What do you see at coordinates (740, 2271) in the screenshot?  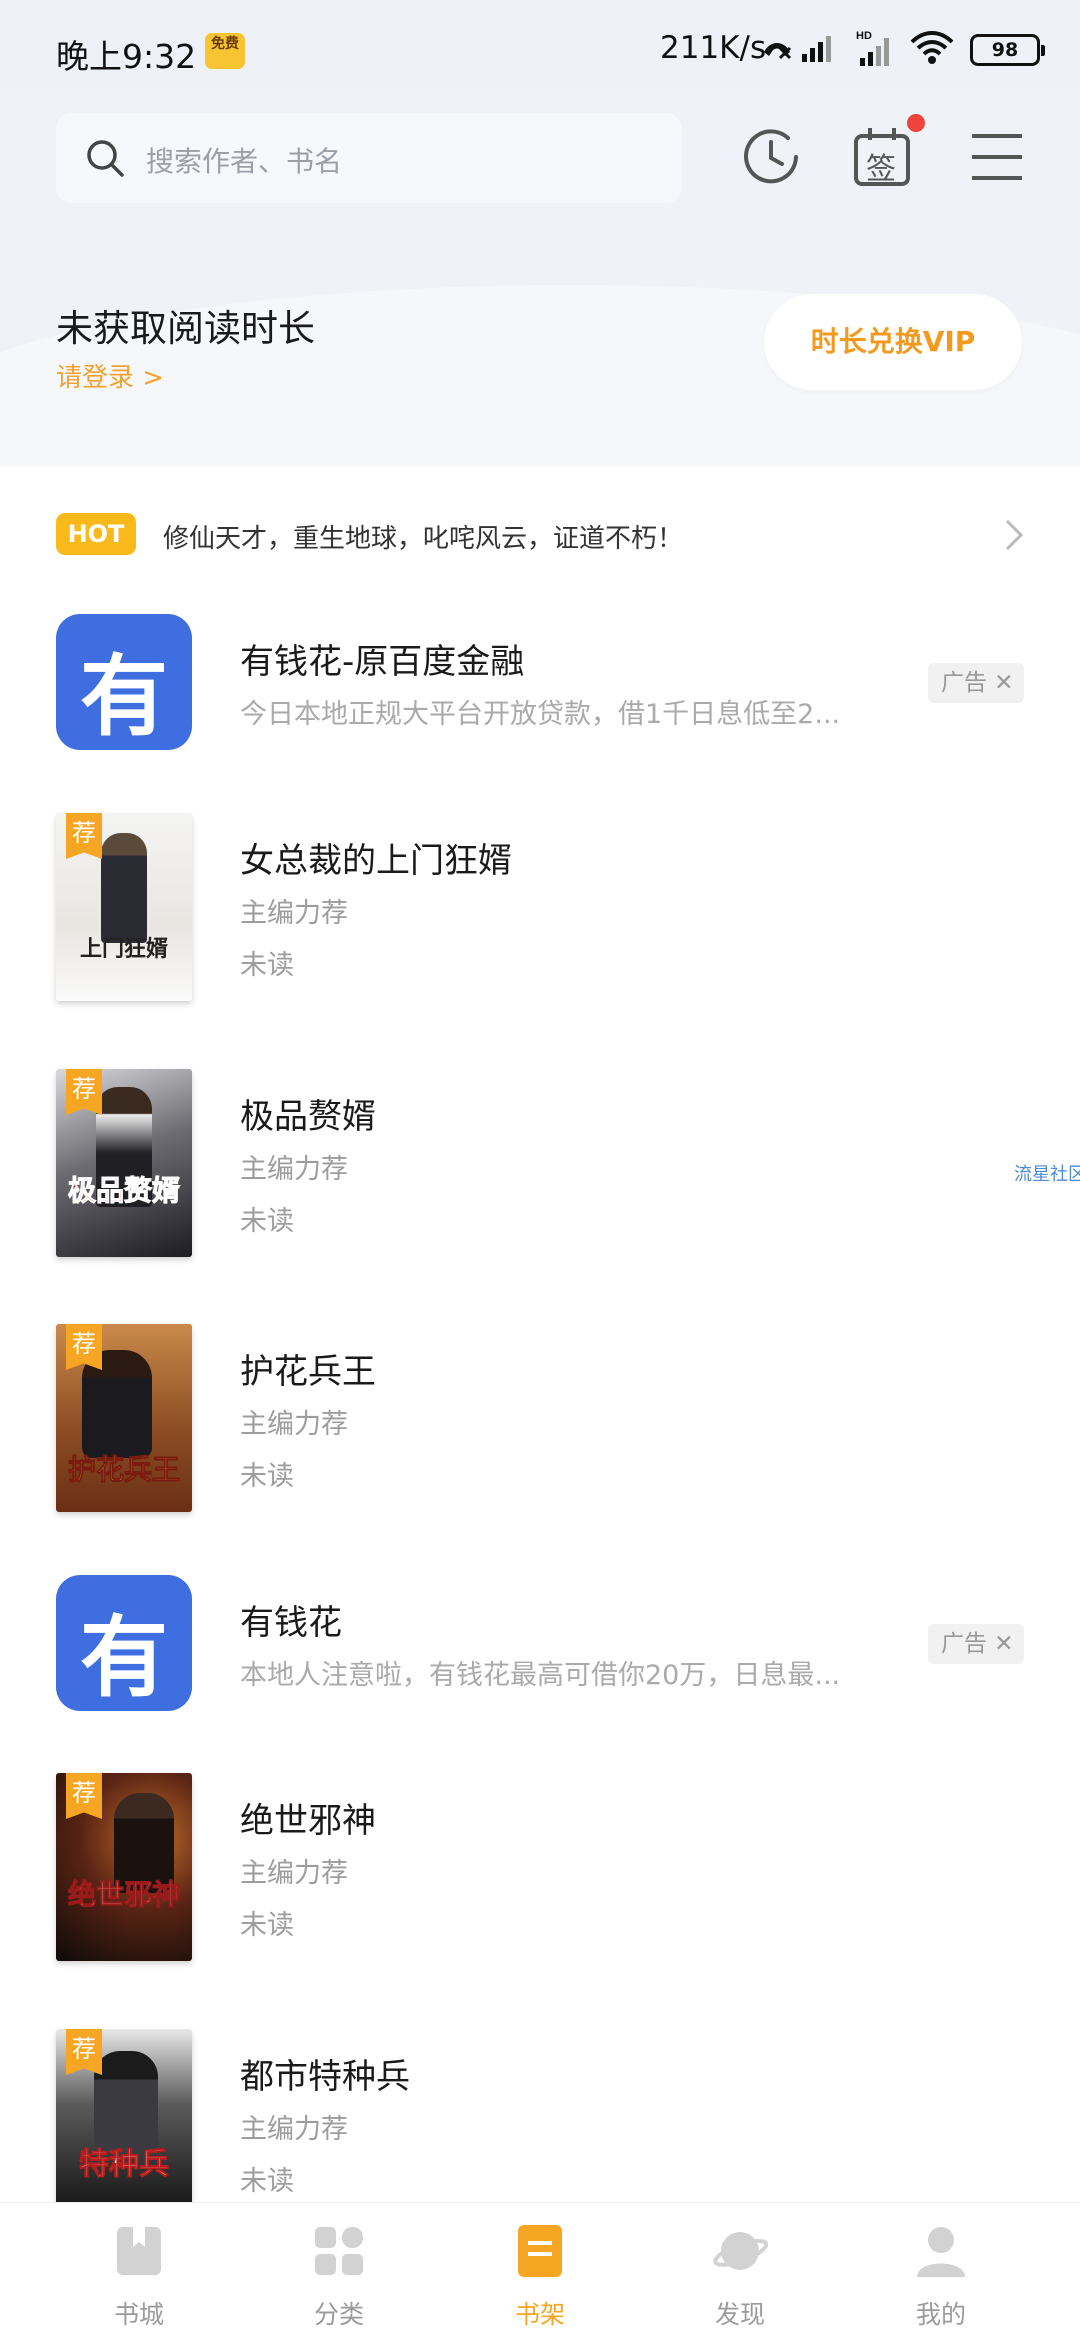 I see `nav-discover: 发现` at bounding box center [740, 2271].